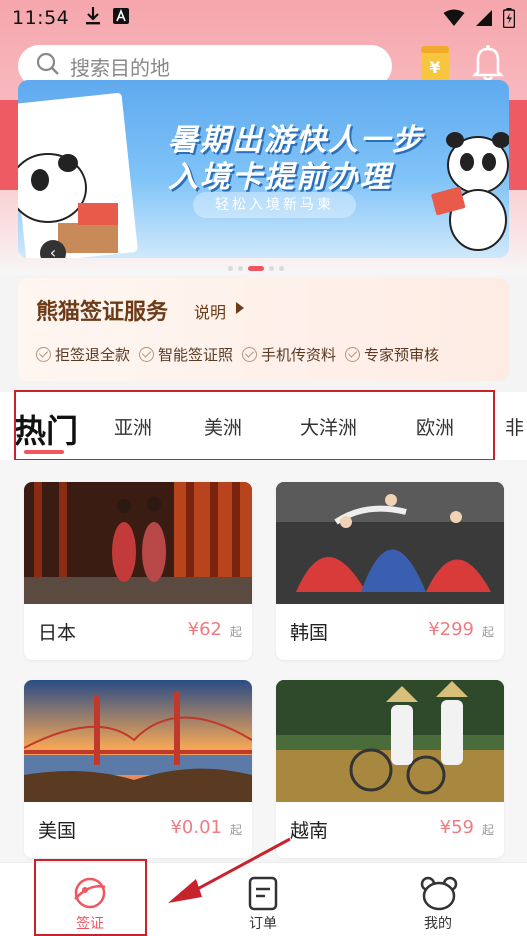 The height and width of the screenshot is (936, 527). Describe the element at coordinates (196, 355) in the screenshot. I see `feature-label: 智能签证照` at that location.